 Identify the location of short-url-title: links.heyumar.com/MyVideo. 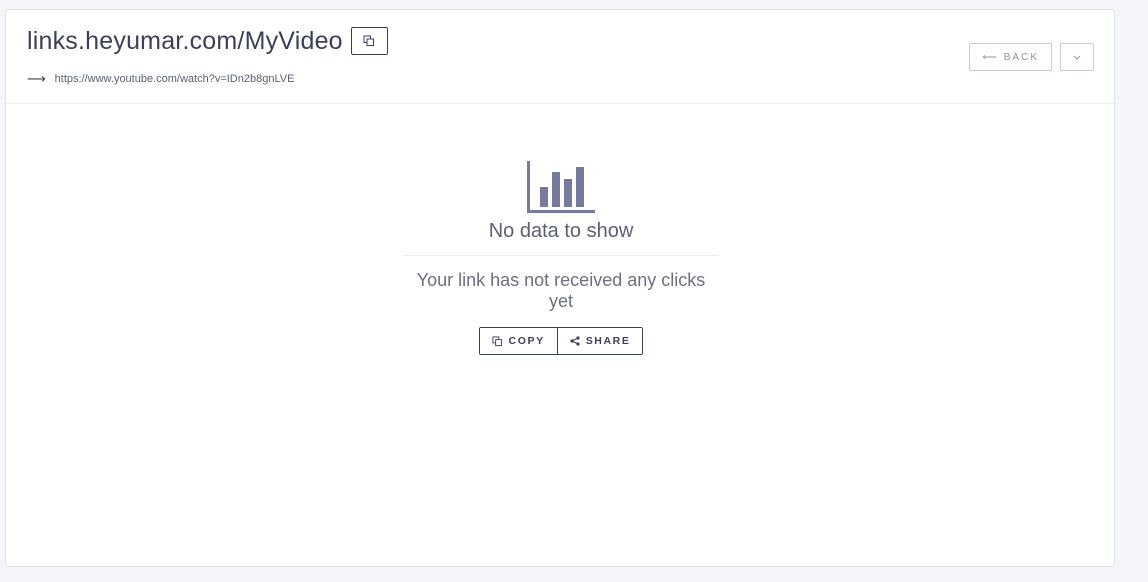
(185, 41).